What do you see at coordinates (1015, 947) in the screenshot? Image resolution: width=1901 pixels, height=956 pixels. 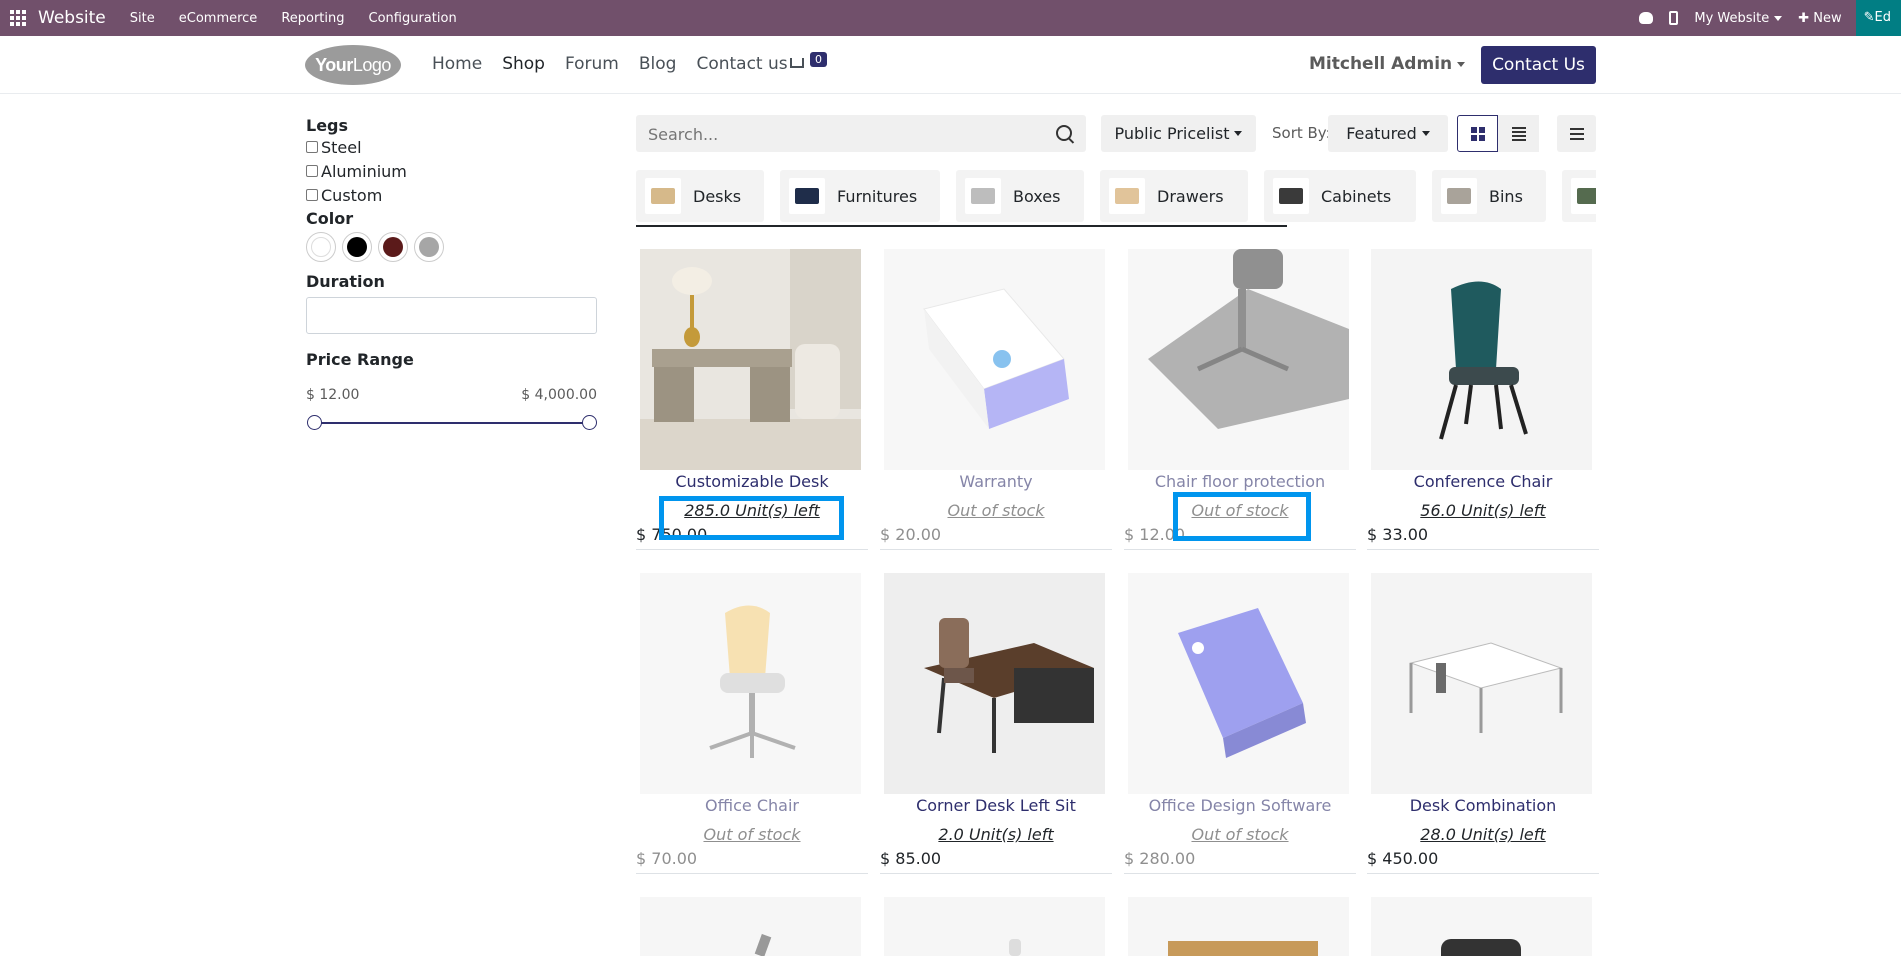 I see `item-shape` at bounding box center [1015, 947].